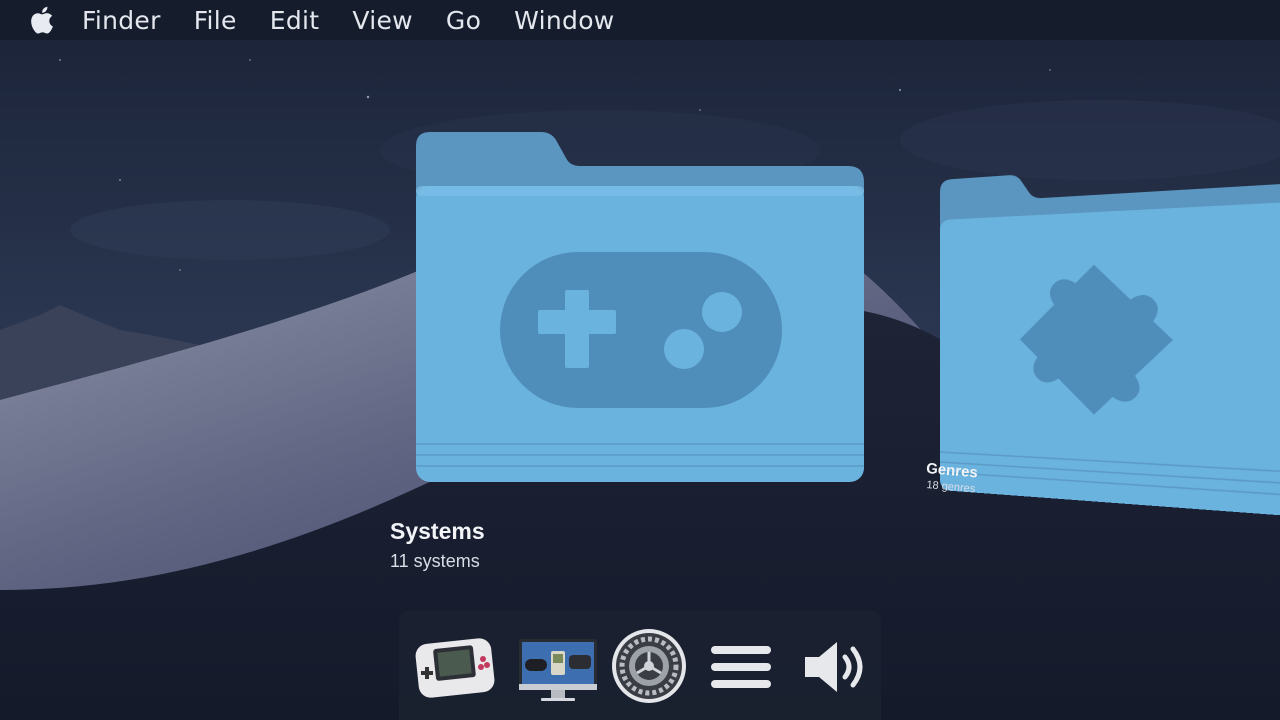 The width and height of the screenshot is (1280, 720). What do you see at coordinates (1096, 340) in the screenshot?
I see `puzzle-piece-icon` at bounding box center [1096, 340].